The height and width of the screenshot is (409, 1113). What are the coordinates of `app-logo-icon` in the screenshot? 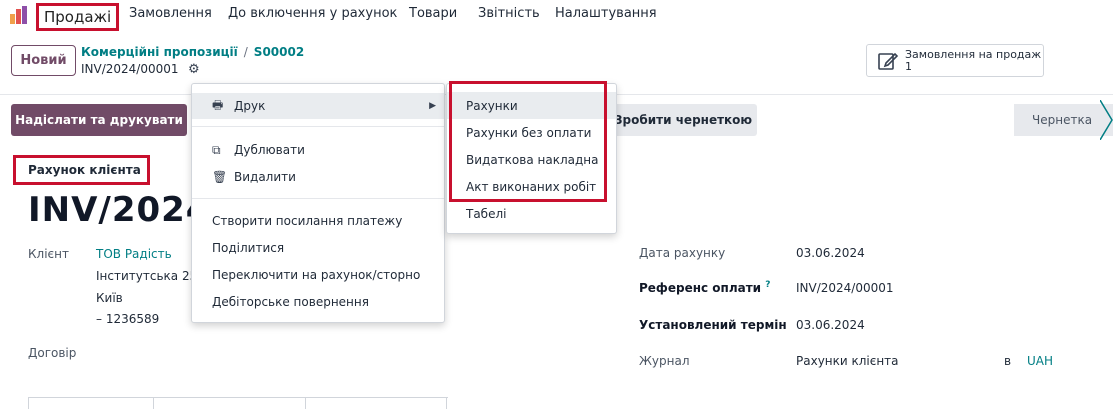 It's located at (21, 15).